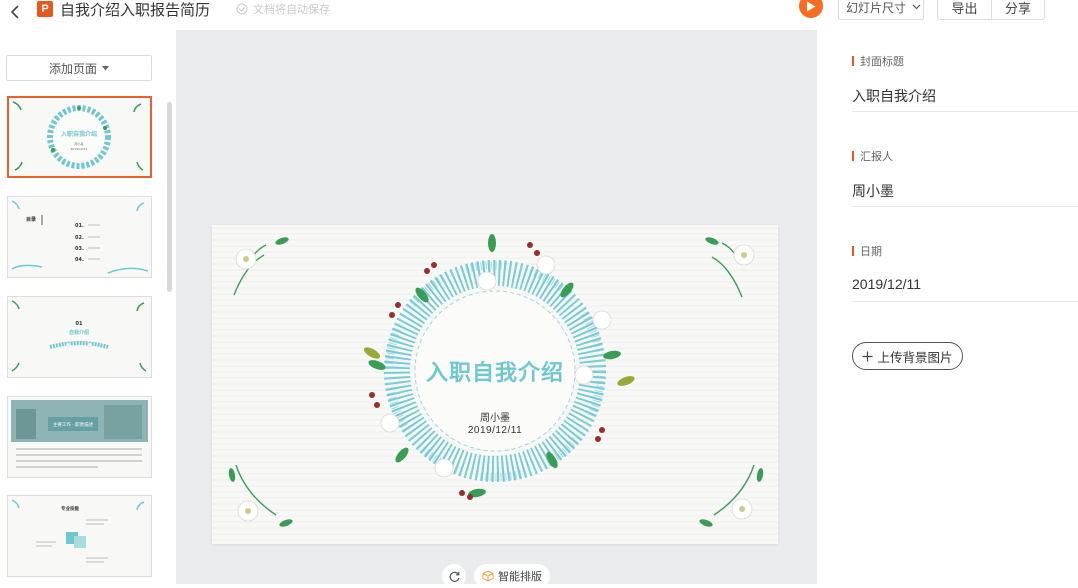  Describe the element at coordinates (965, 61) in the screenshot. I see `cover-title-label-row: 封面标题` at that location.